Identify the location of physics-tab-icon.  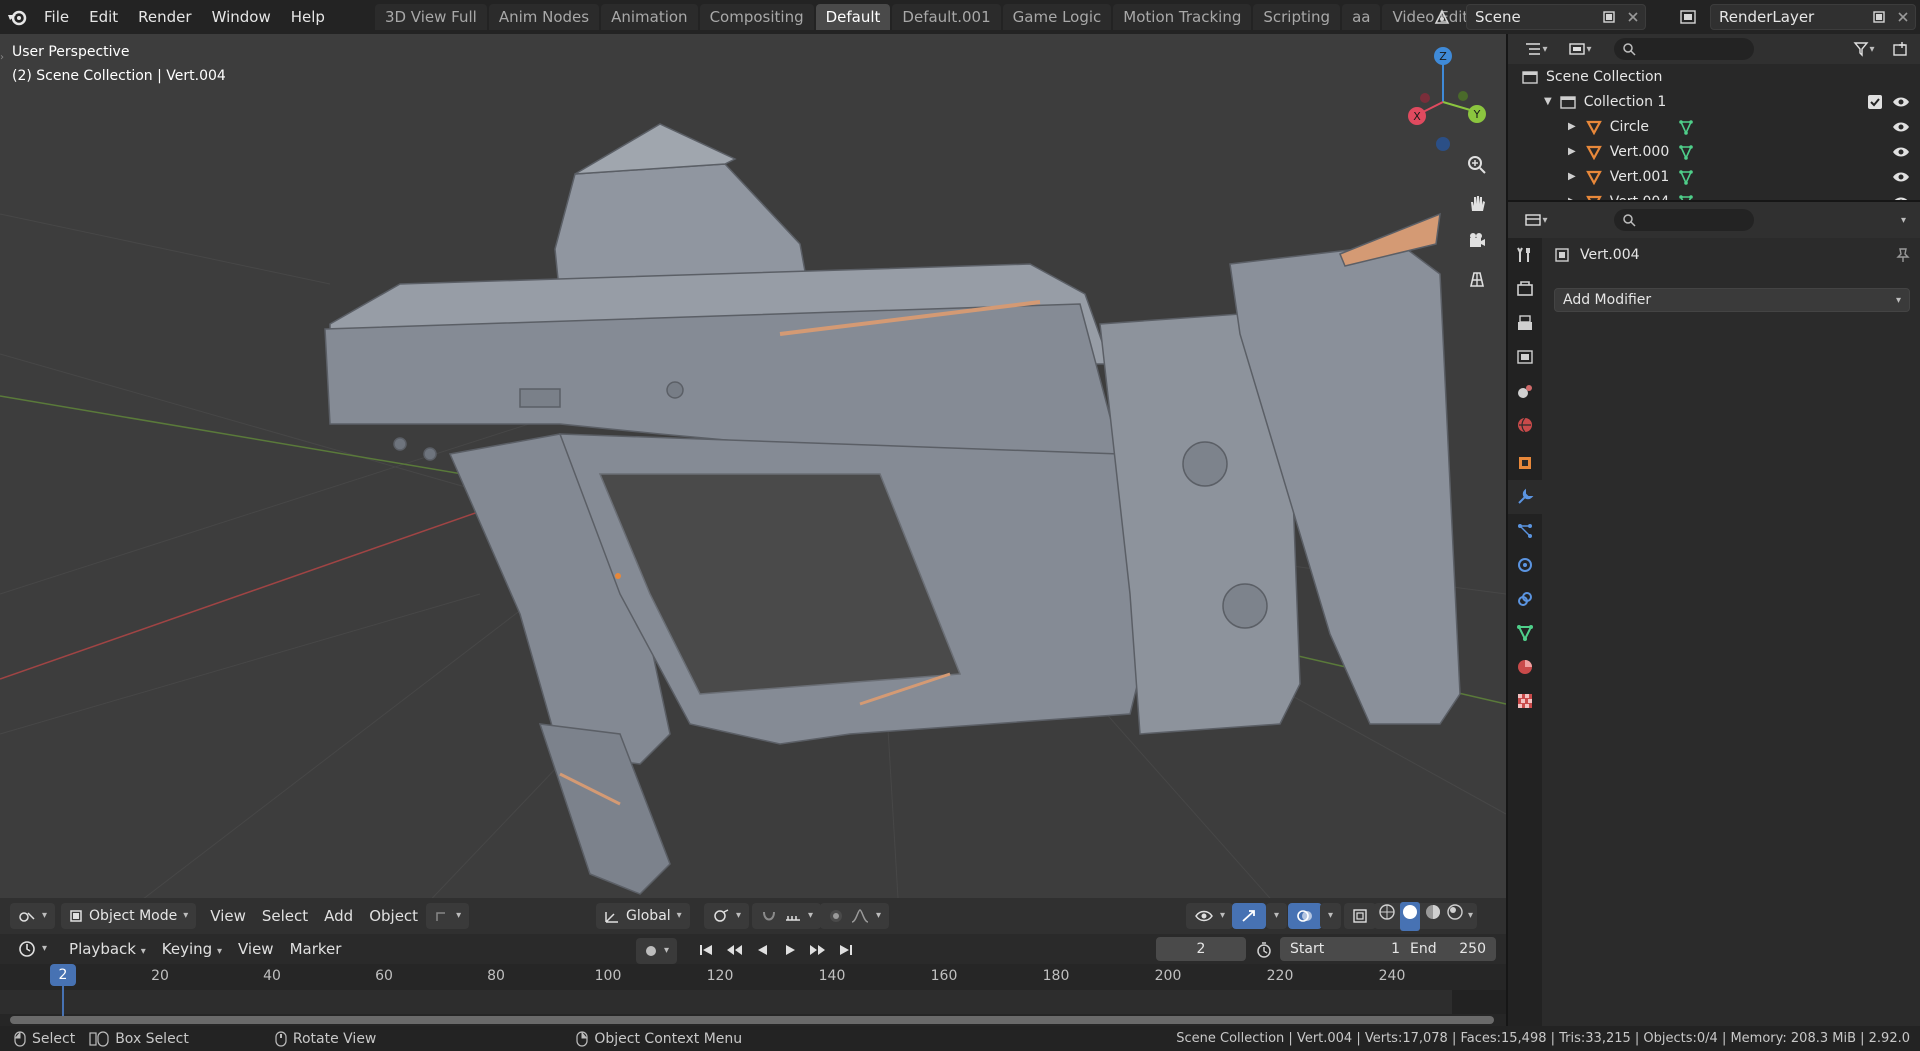
(1525, 565).